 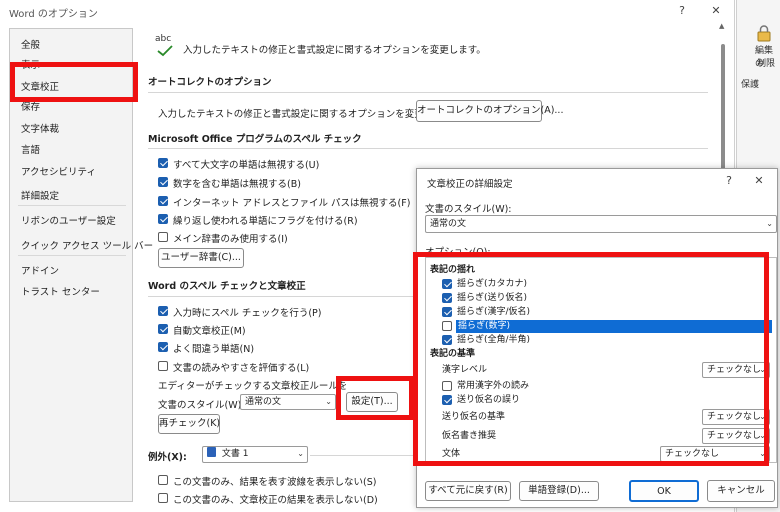 I want to click on exceptions-label: 例外(X):, so click(x=167, y=457).